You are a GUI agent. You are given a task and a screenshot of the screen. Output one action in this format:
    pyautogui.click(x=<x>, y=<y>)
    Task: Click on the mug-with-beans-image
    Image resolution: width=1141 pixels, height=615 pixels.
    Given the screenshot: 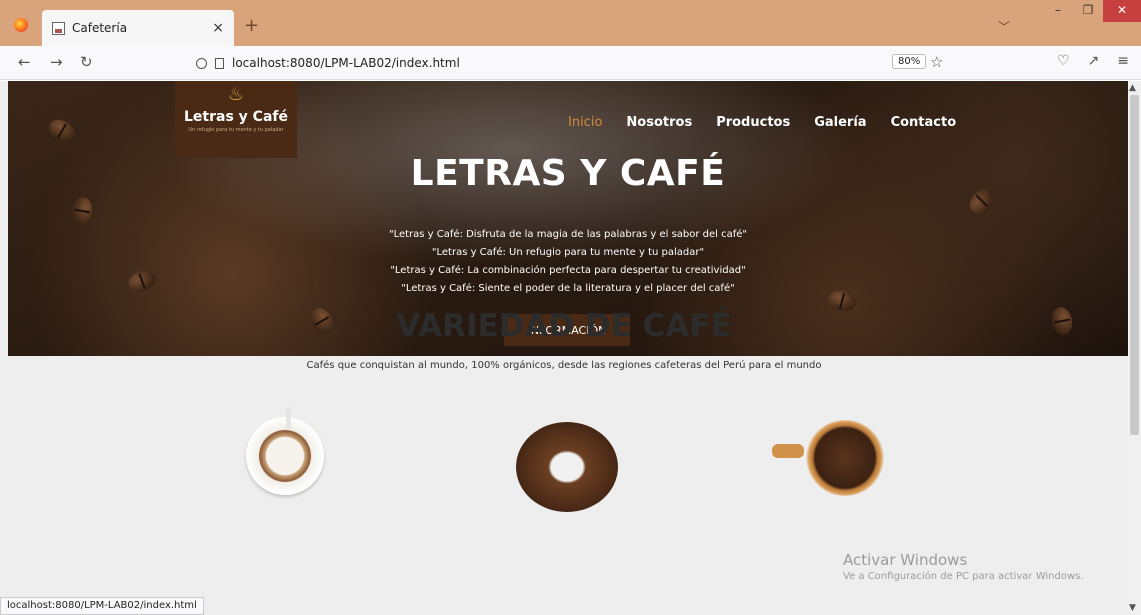 What is the action you would take?
    pyautogui.click(x=828, y=458)
    